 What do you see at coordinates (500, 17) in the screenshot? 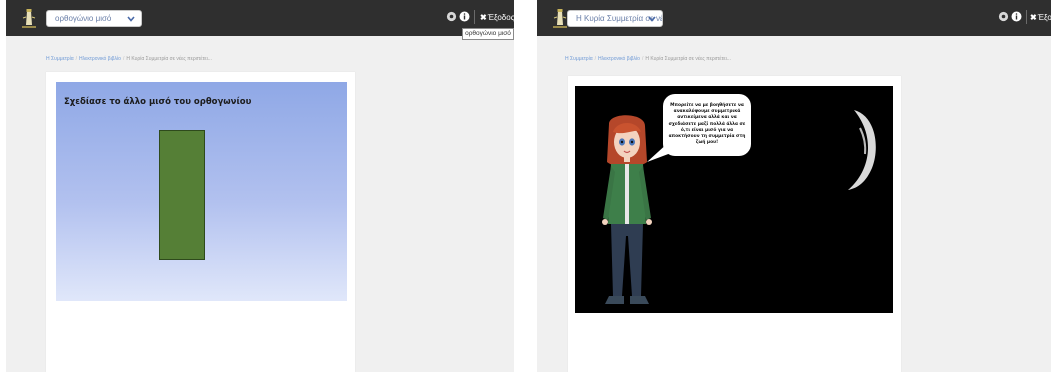
I see `exit-label: Έξοδος` at bounding box center [500, 17].